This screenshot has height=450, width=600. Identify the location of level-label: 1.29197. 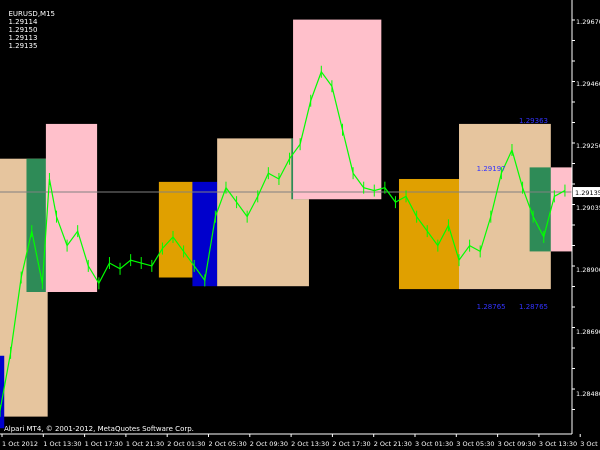
(491, 169).